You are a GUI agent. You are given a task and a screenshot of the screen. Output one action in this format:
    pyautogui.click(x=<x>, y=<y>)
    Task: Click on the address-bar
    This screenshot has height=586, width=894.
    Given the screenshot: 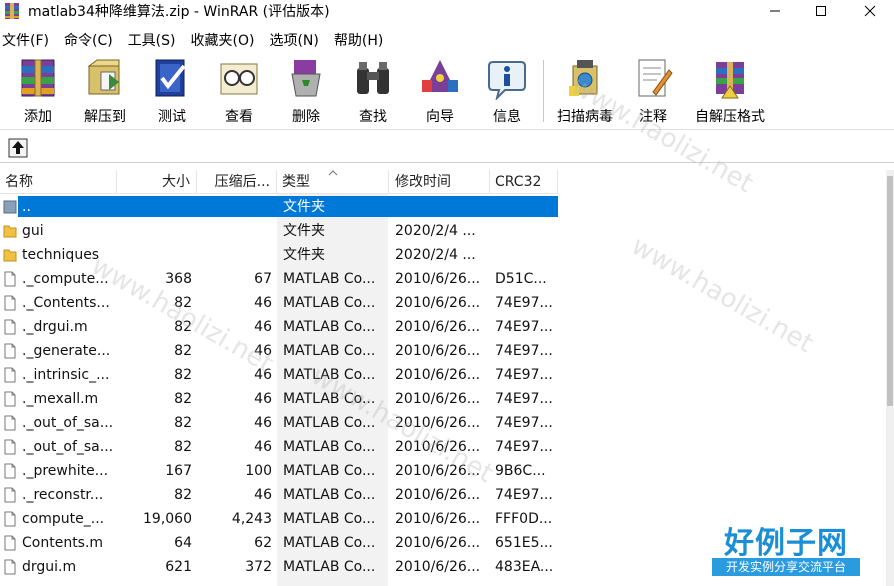 What is the action you would take?
    pyautogui.click(x=447, y=148)
    